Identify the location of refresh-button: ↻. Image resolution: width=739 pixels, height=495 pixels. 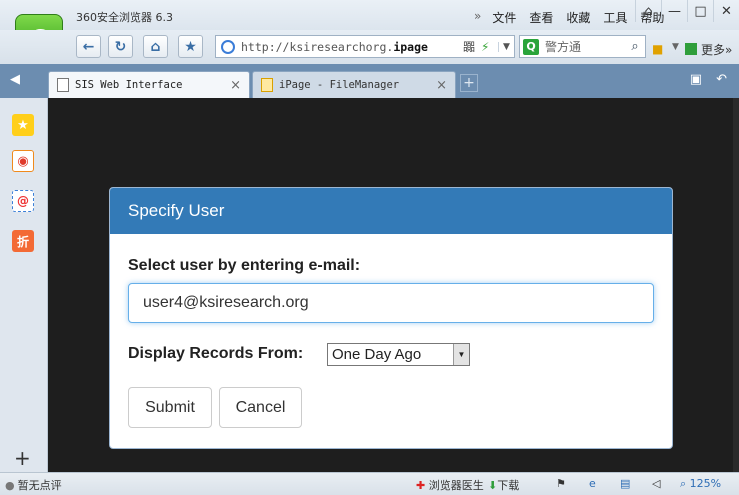
(120, 46).